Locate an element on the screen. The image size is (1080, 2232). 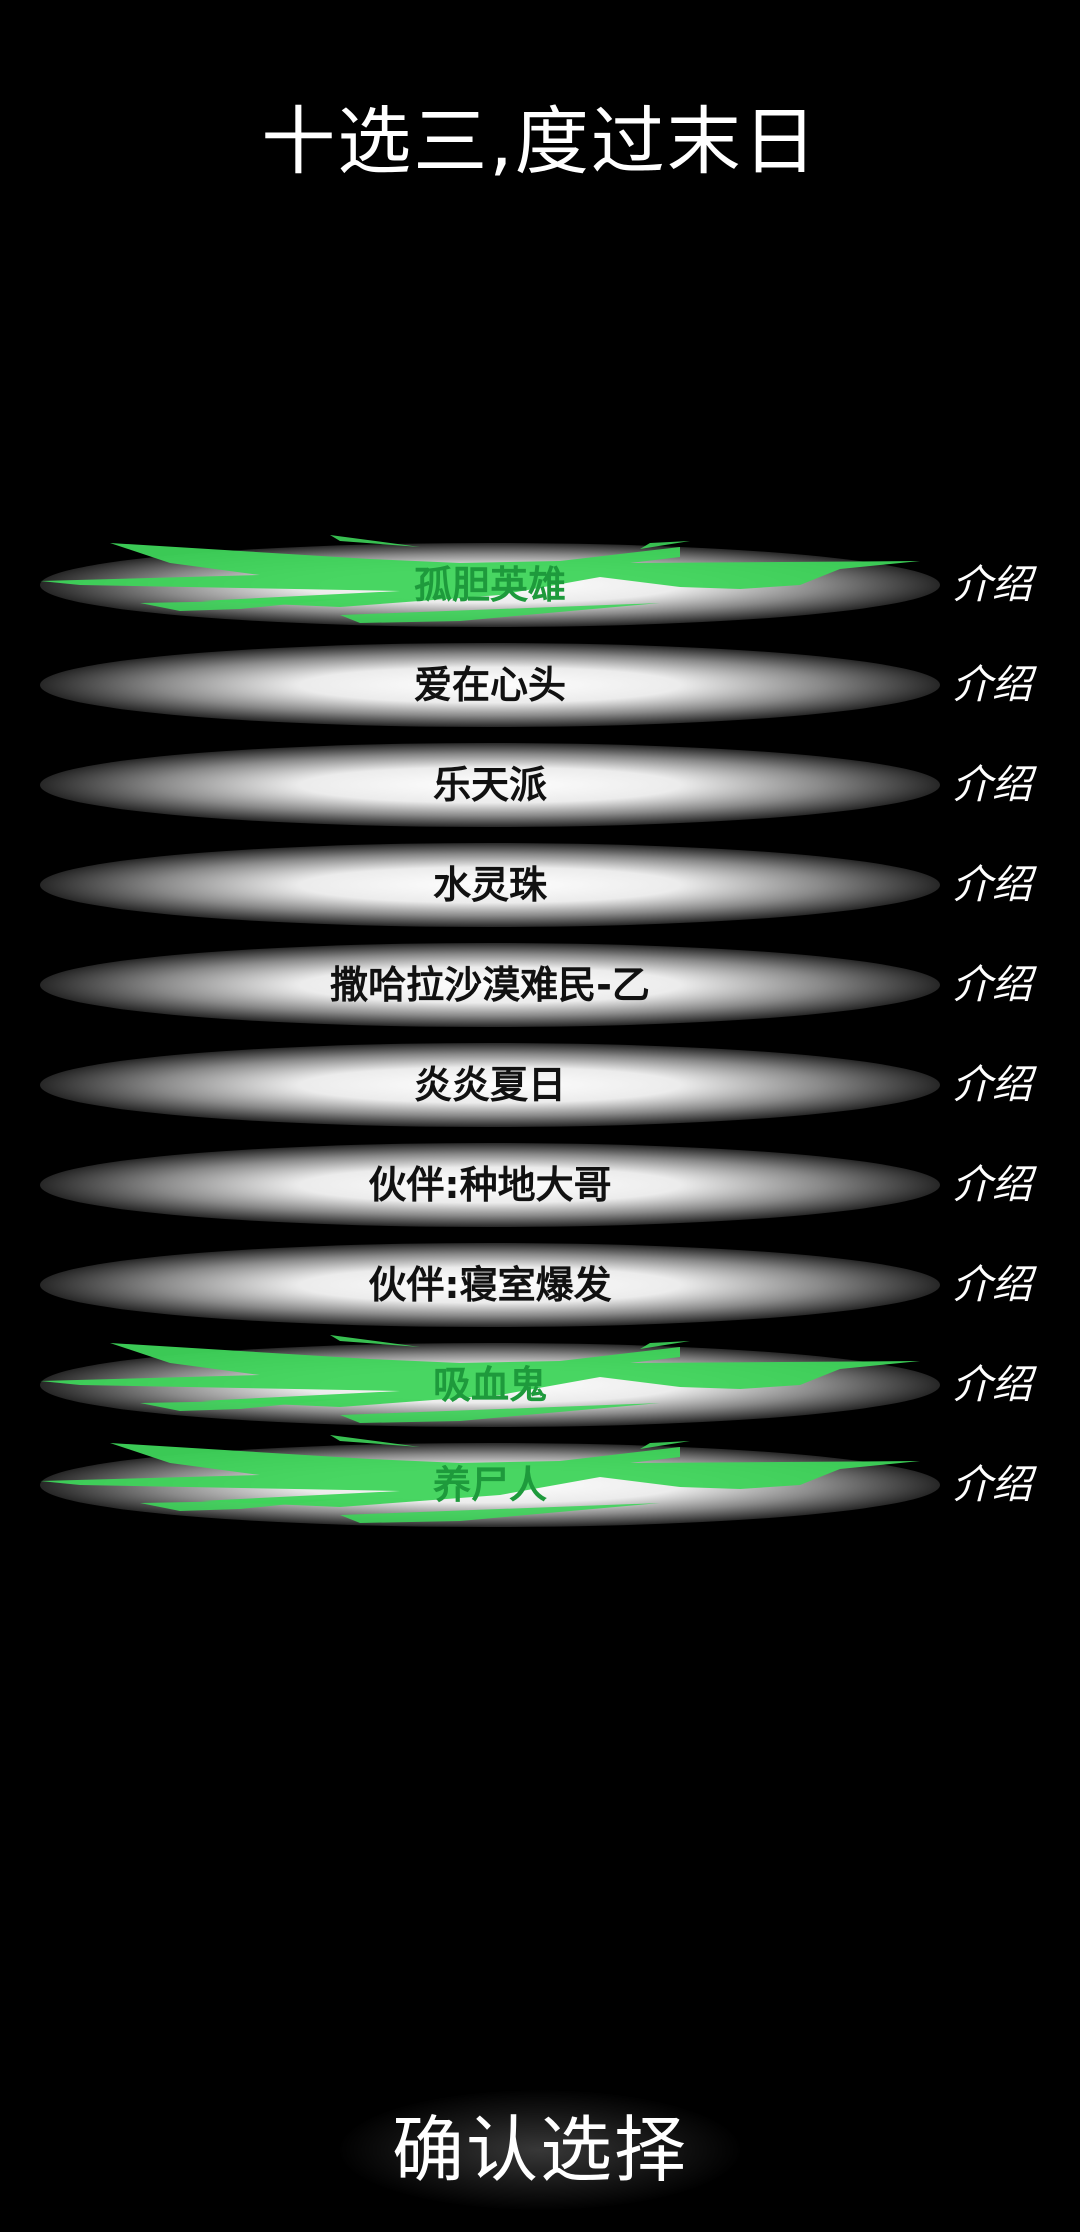
option-button-5: 撒哈拉沙漠难民-乙 is located at coordinates (490, 985).